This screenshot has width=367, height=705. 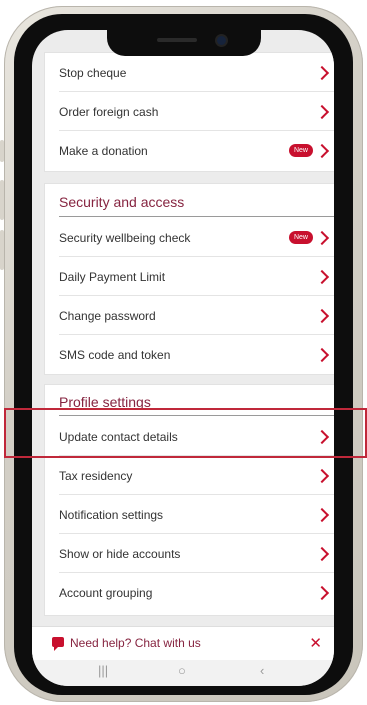 What do you see at coordinates (185, 433) in the screenshot?
I see `highlight-box` at bounding box center [185, 433].